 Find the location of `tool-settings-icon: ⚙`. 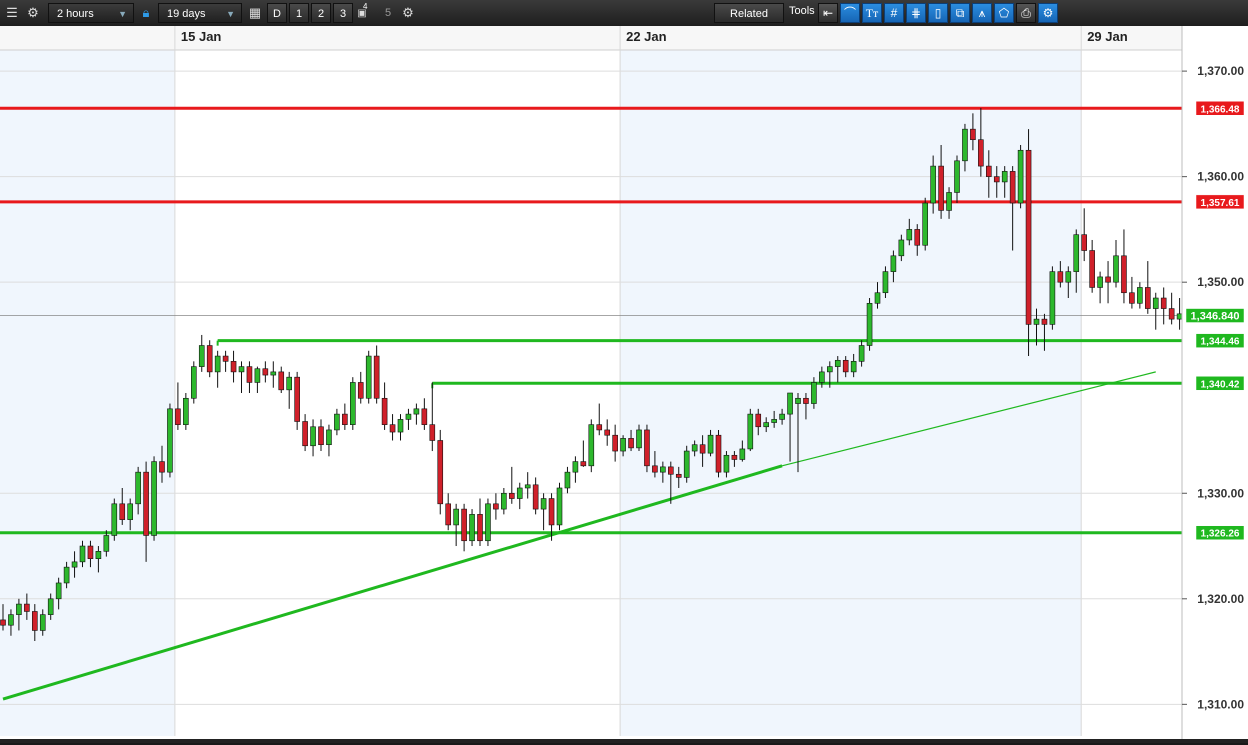

tool-settings-icon: ⚙ is located at coordinates (1048, 13).